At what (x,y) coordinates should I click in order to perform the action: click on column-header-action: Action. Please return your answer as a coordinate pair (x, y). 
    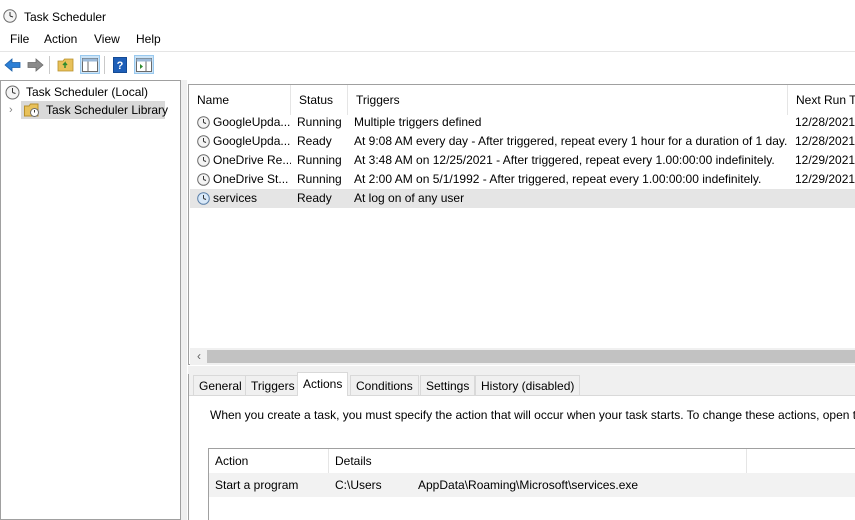
    Looking at the image, I should click on (269, 461).